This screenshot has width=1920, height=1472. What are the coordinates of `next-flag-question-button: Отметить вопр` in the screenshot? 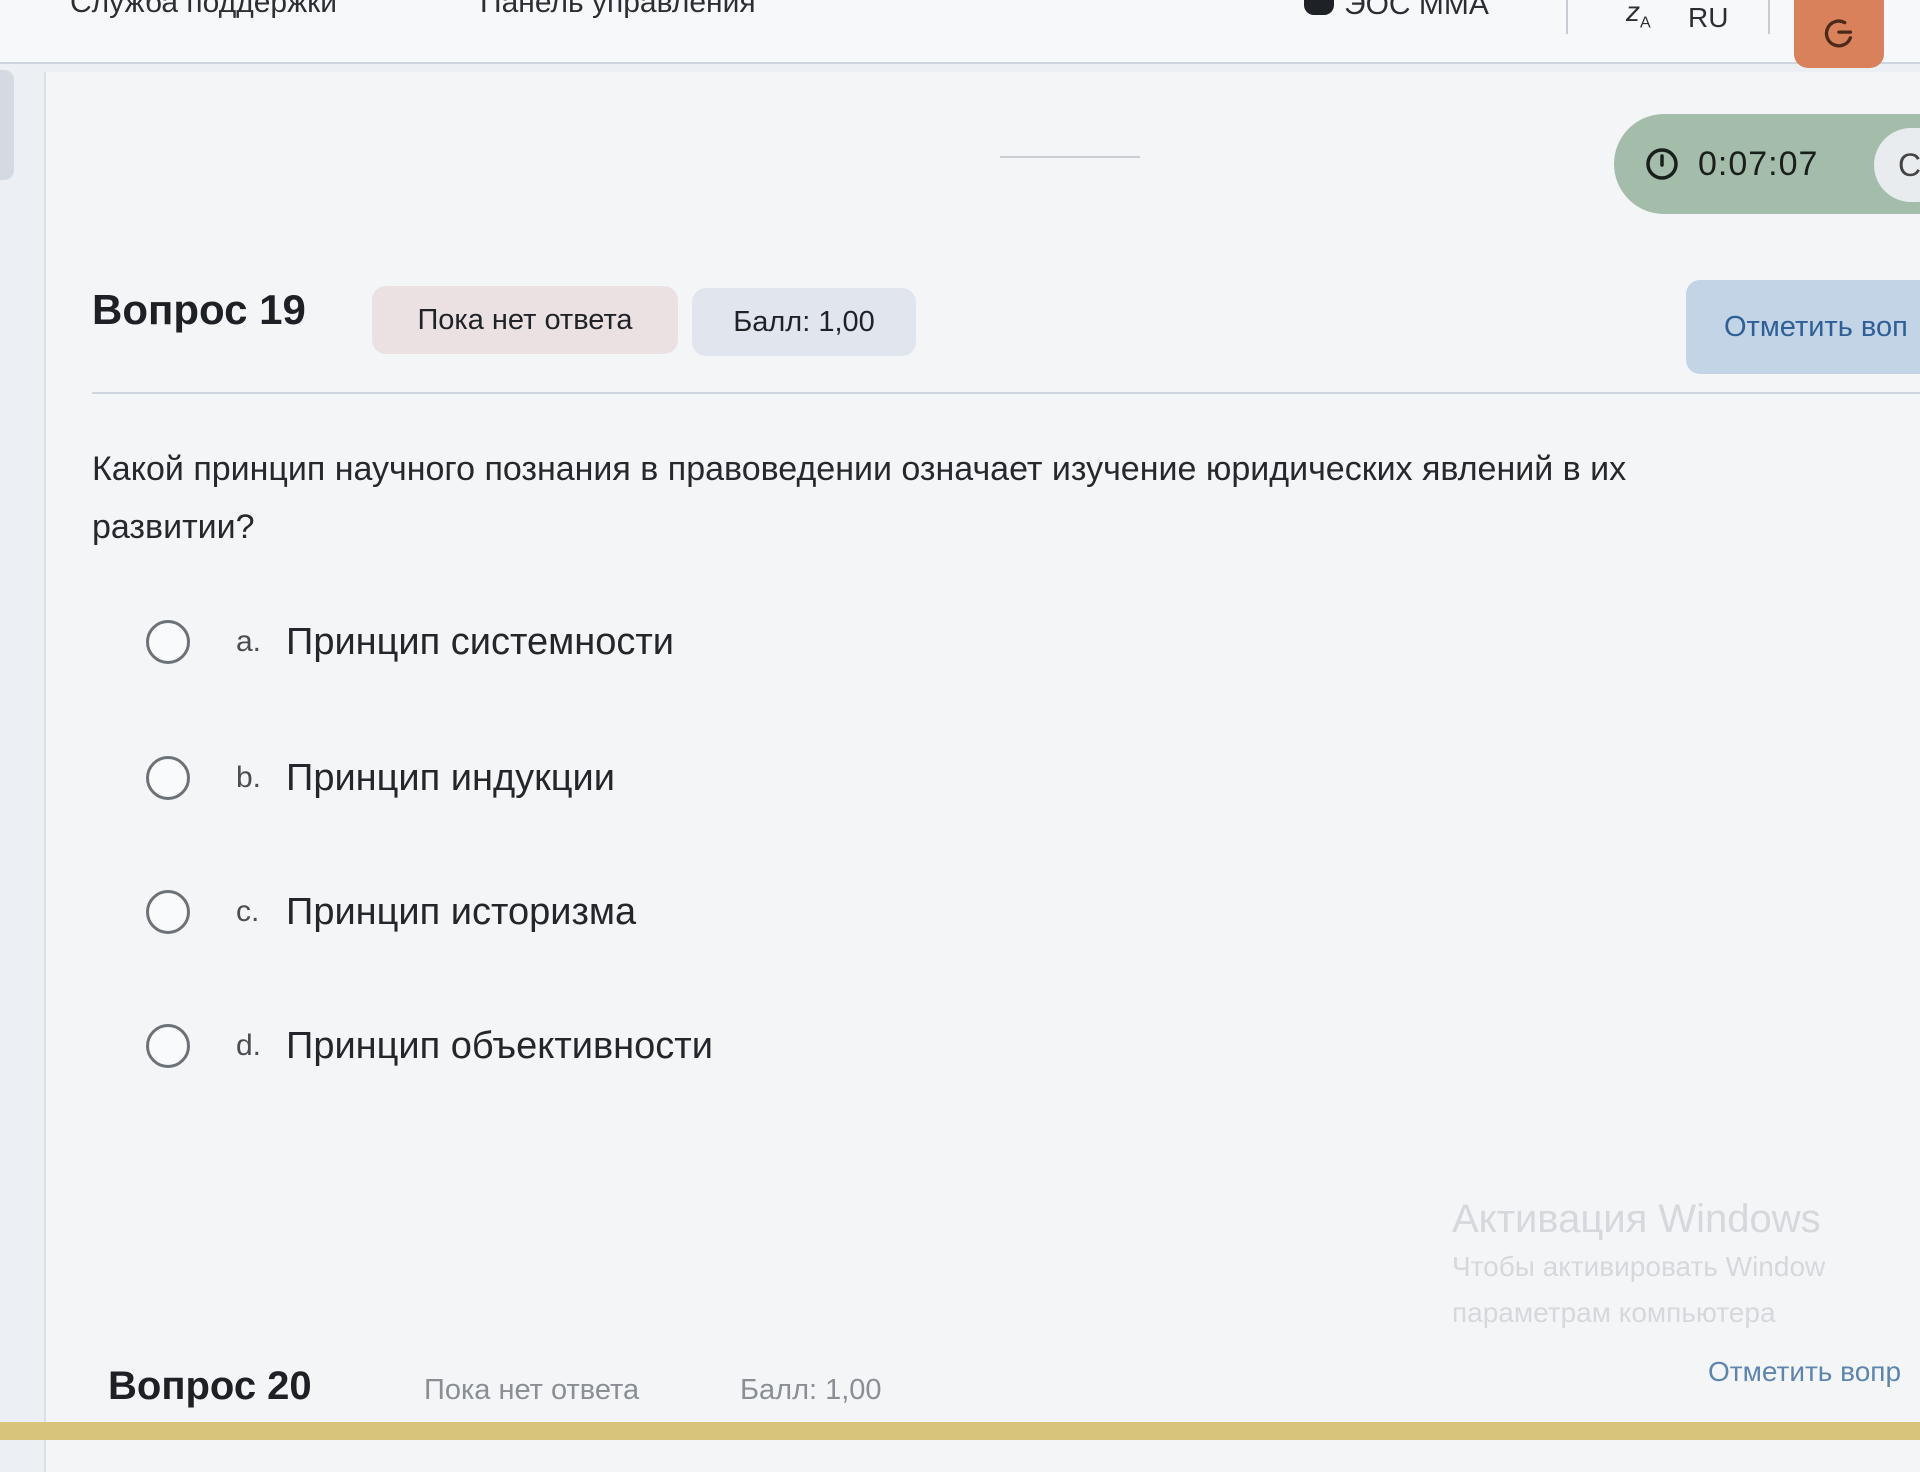 It's located at (1804, 1372).